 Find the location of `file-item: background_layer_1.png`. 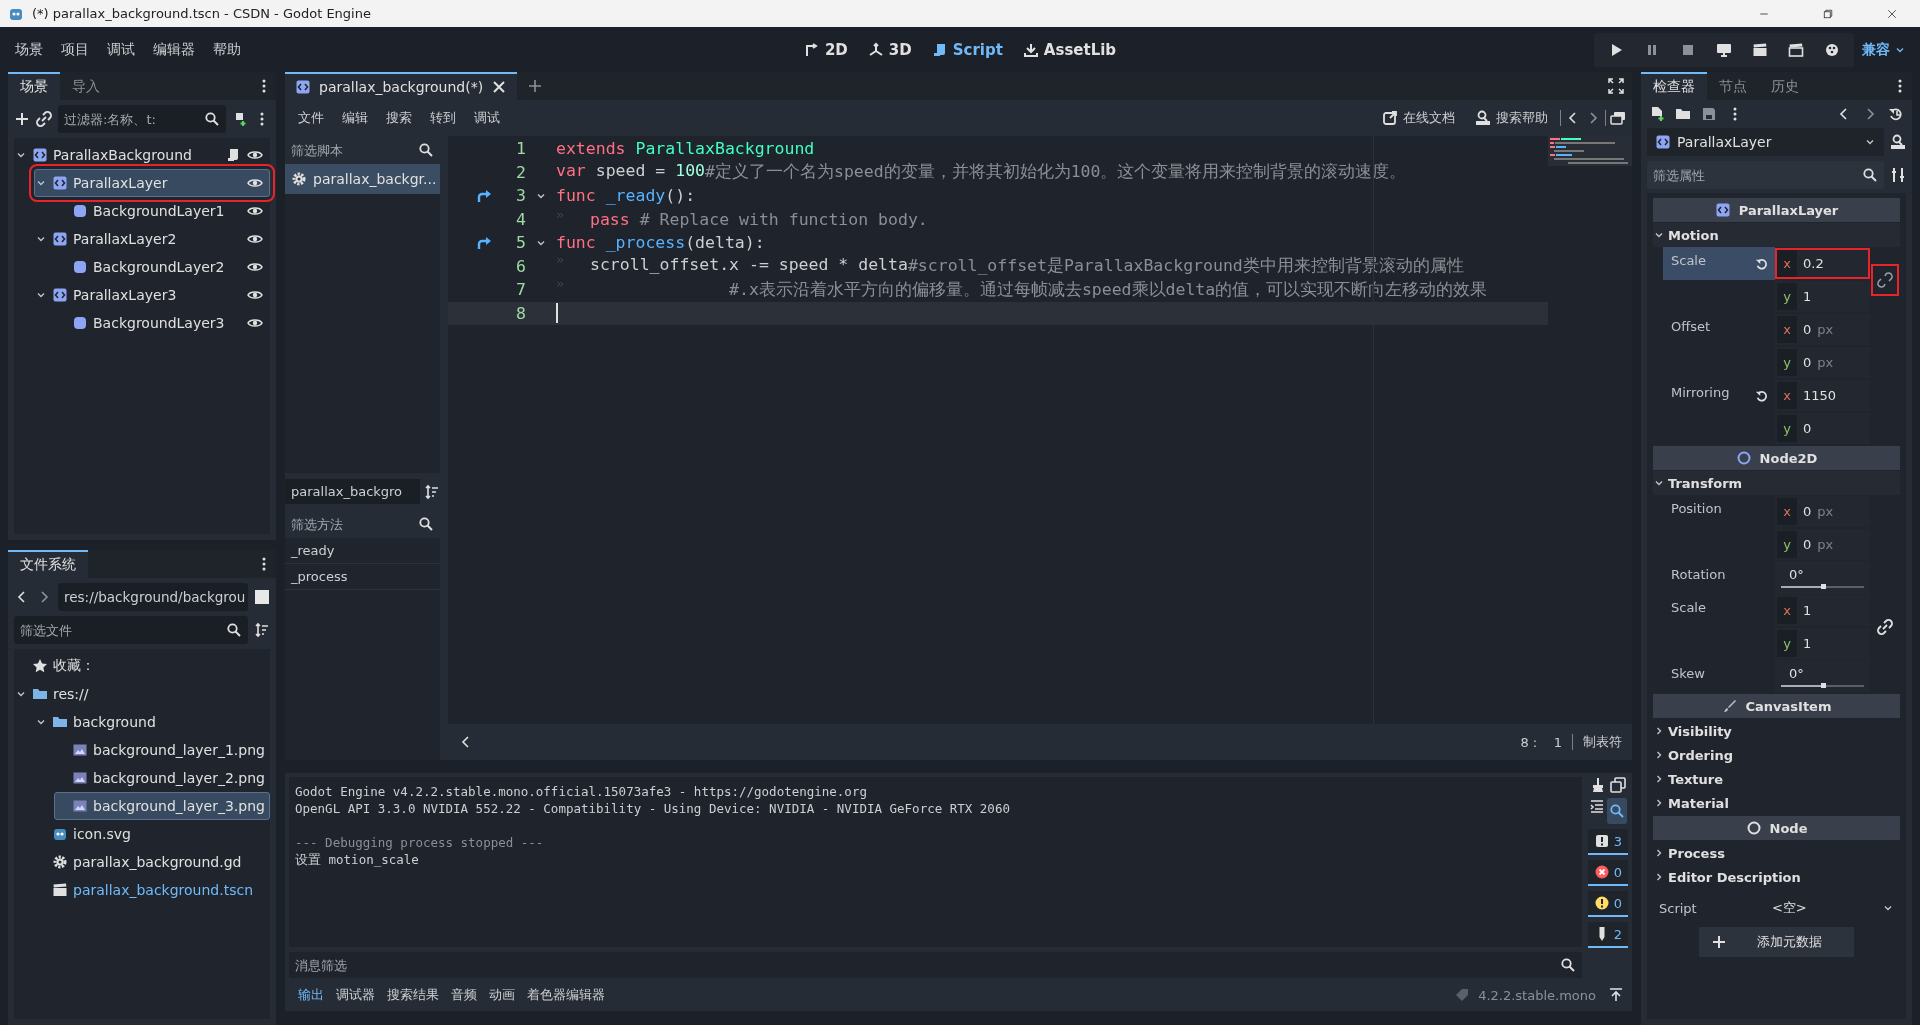

file-item: background_layer_1.png is located at coordinates (162, 750).